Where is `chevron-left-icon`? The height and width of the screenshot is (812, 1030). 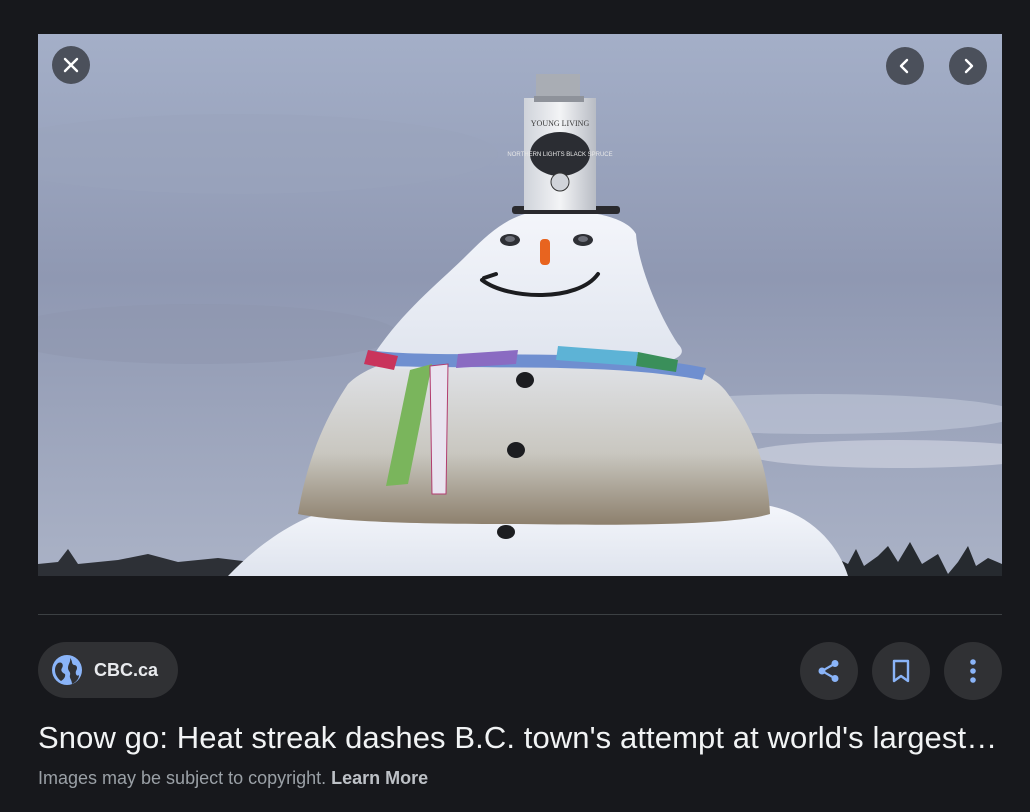
chevron-left-icon is located at coordinates (904, 66).